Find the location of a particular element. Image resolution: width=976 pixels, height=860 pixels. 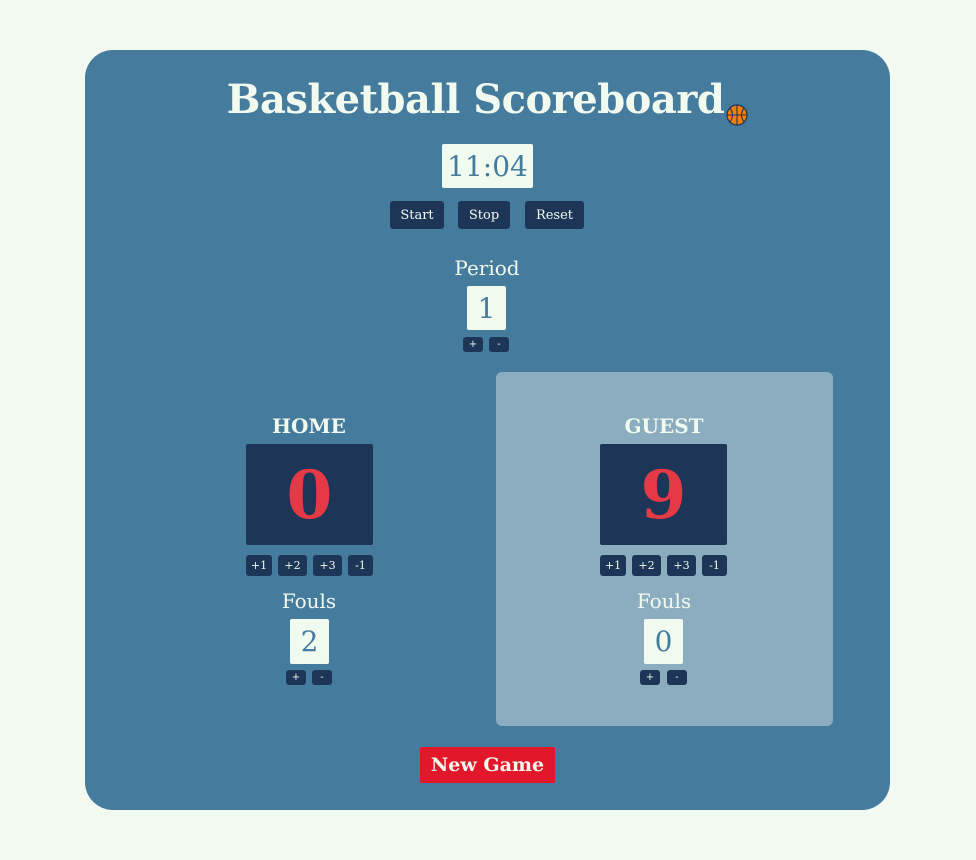

home-minus-1-button: -1 is located at coordinates (360, 565).